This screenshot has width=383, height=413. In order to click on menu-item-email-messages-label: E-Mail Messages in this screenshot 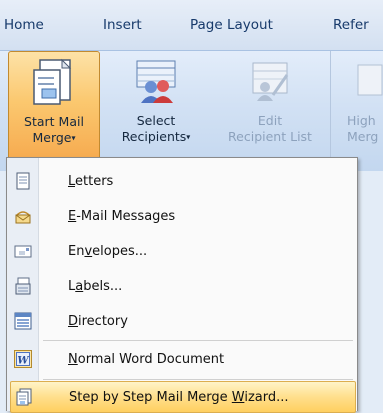, I will do `click(122, 216)`.